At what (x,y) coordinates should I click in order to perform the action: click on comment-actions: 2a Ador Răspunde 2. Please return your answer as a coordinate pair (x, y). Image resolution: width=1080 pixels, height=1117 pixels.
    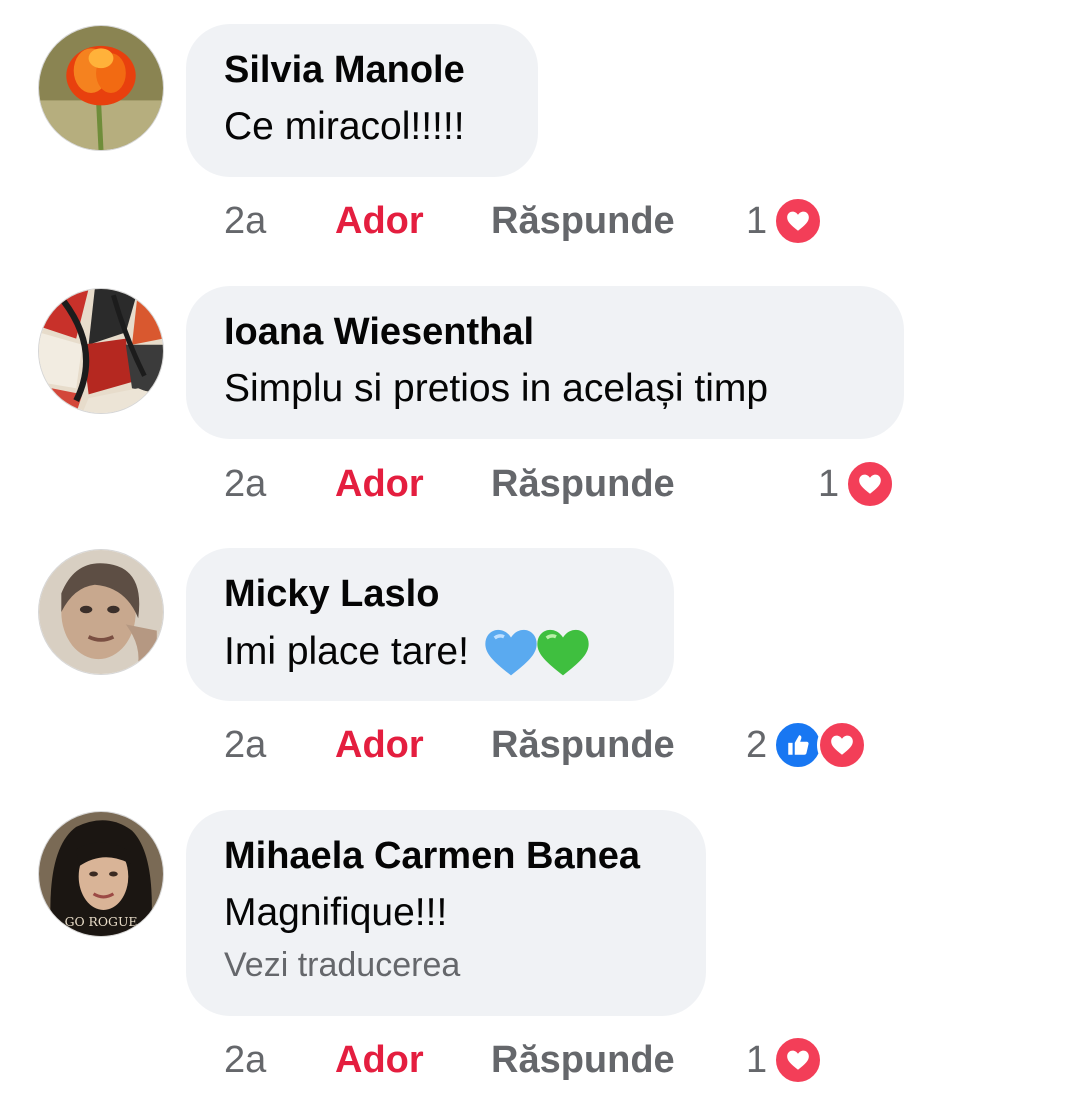
    Looking at the image, I should click on (540, 745).